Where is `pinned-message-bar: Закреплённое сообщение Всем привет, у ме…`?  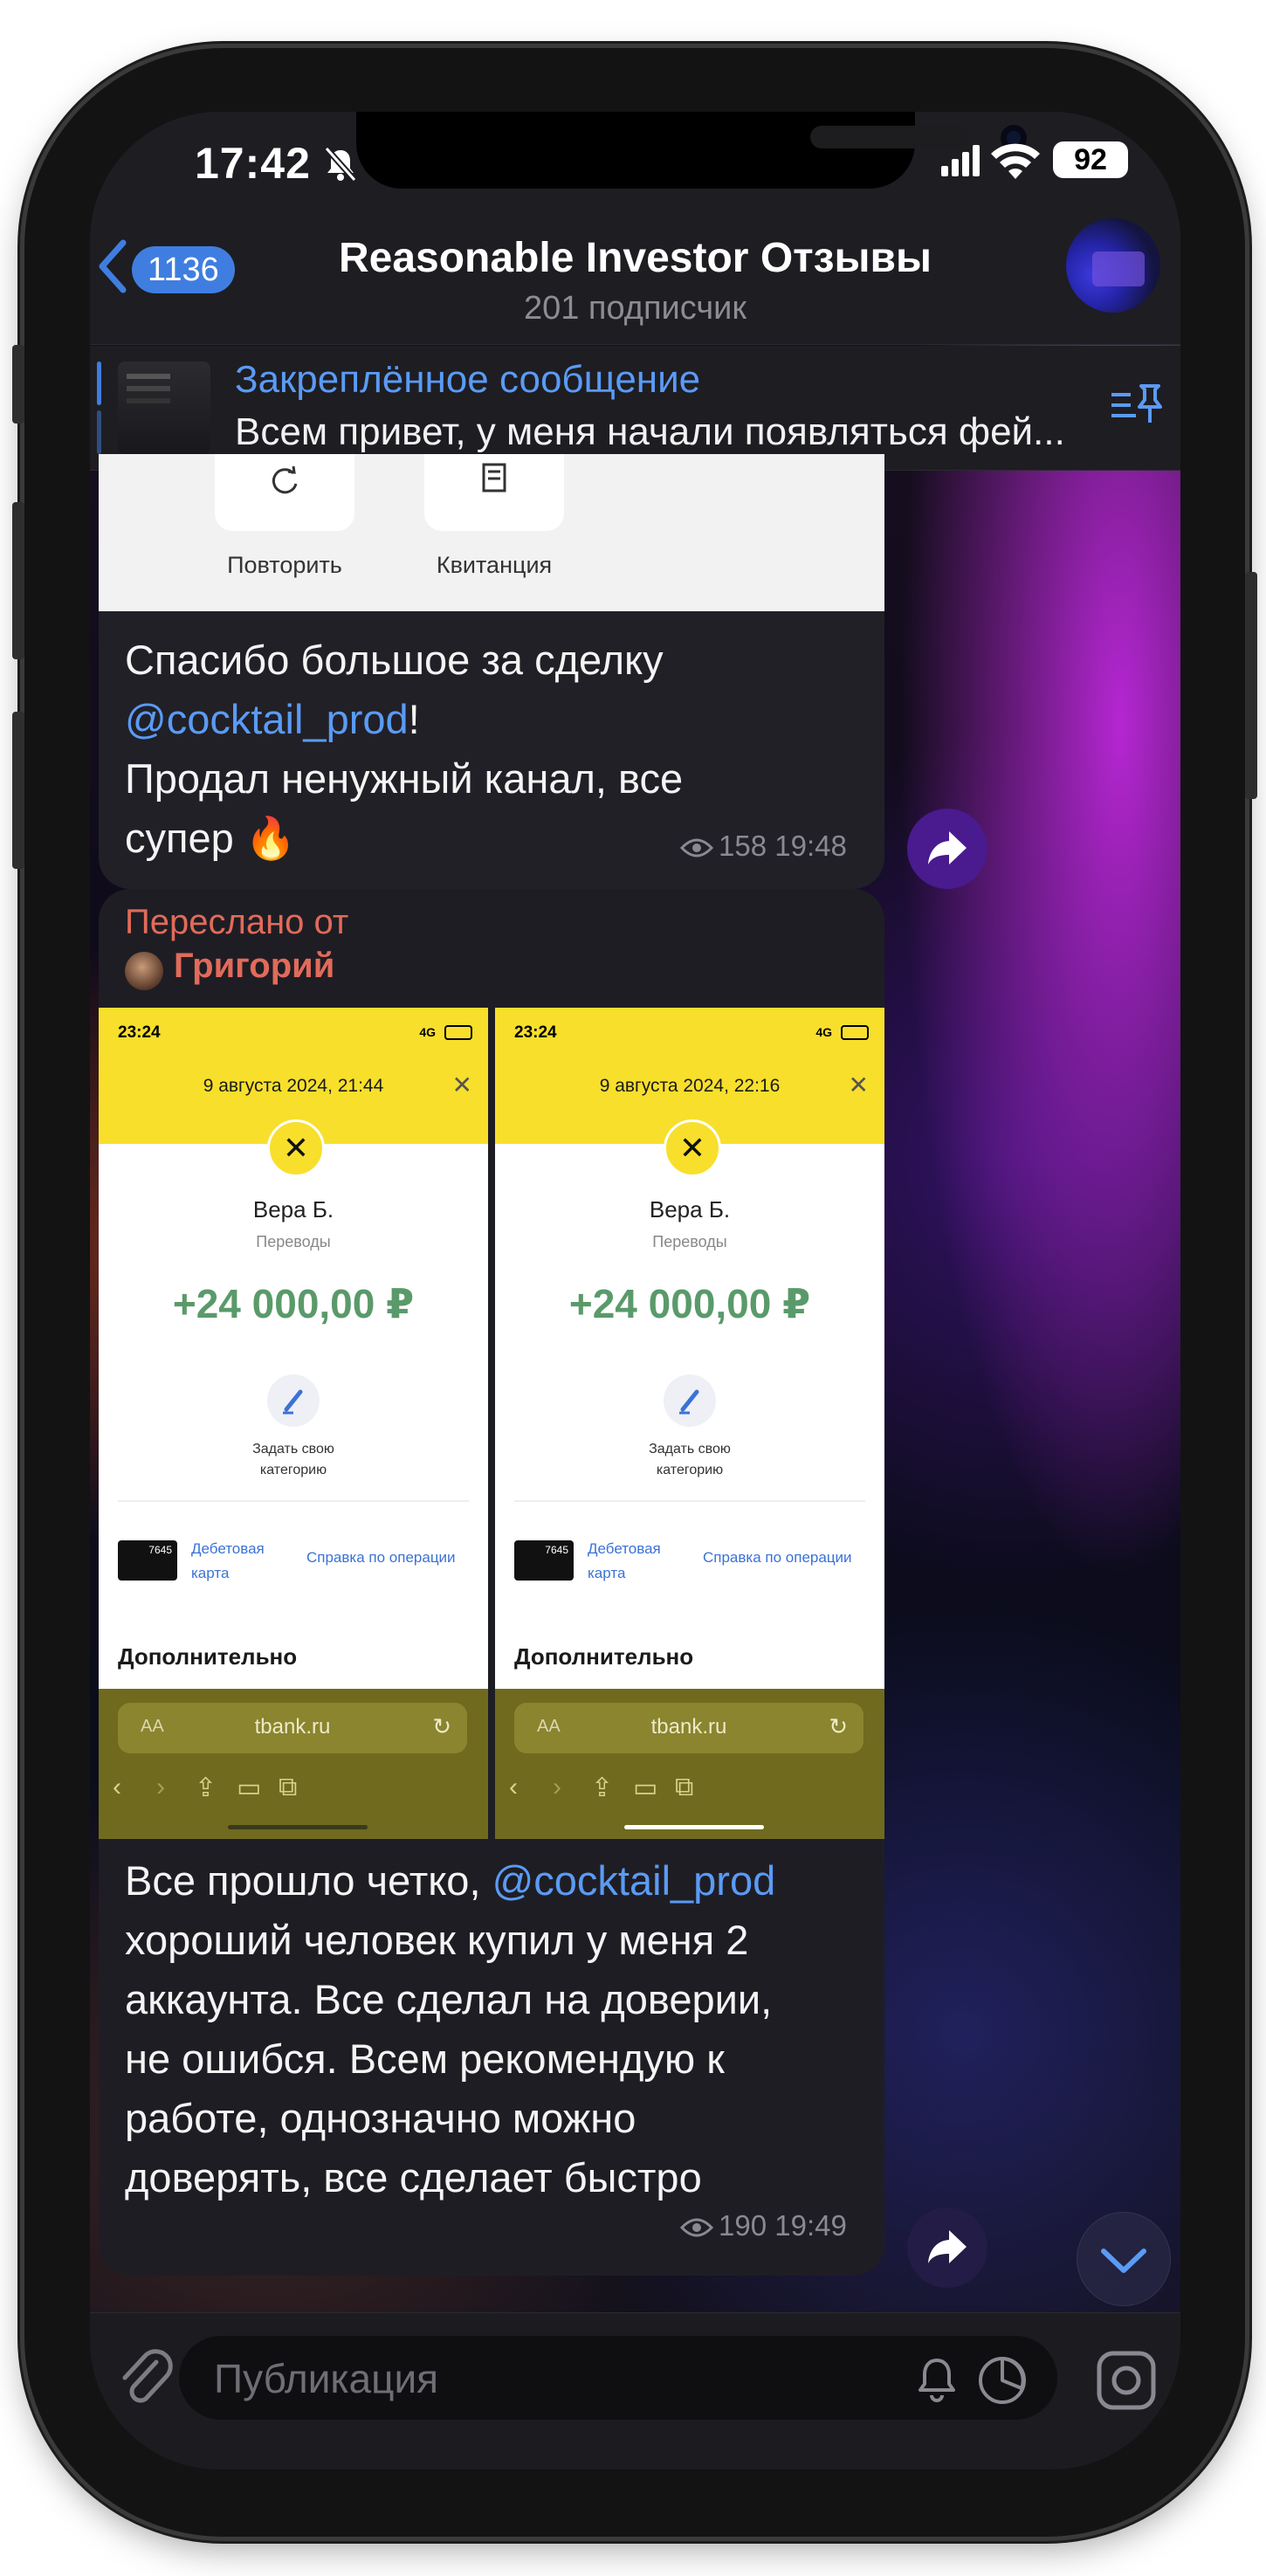 pinned-message-bar: Закреплённое сообщение Всем привет, у ме… is located at coordinates (635, 408).